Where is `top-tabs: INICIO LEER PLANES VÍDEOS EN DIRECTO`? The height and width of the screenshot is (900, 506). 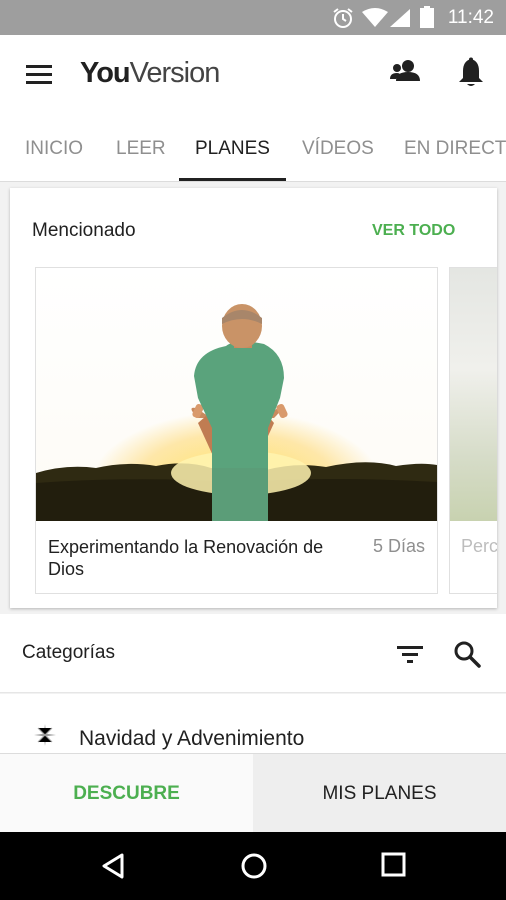 top-tabs: INICIO LEER PLANES VÍDEOS EN DIRECTO is located at coordinates (253, 148).